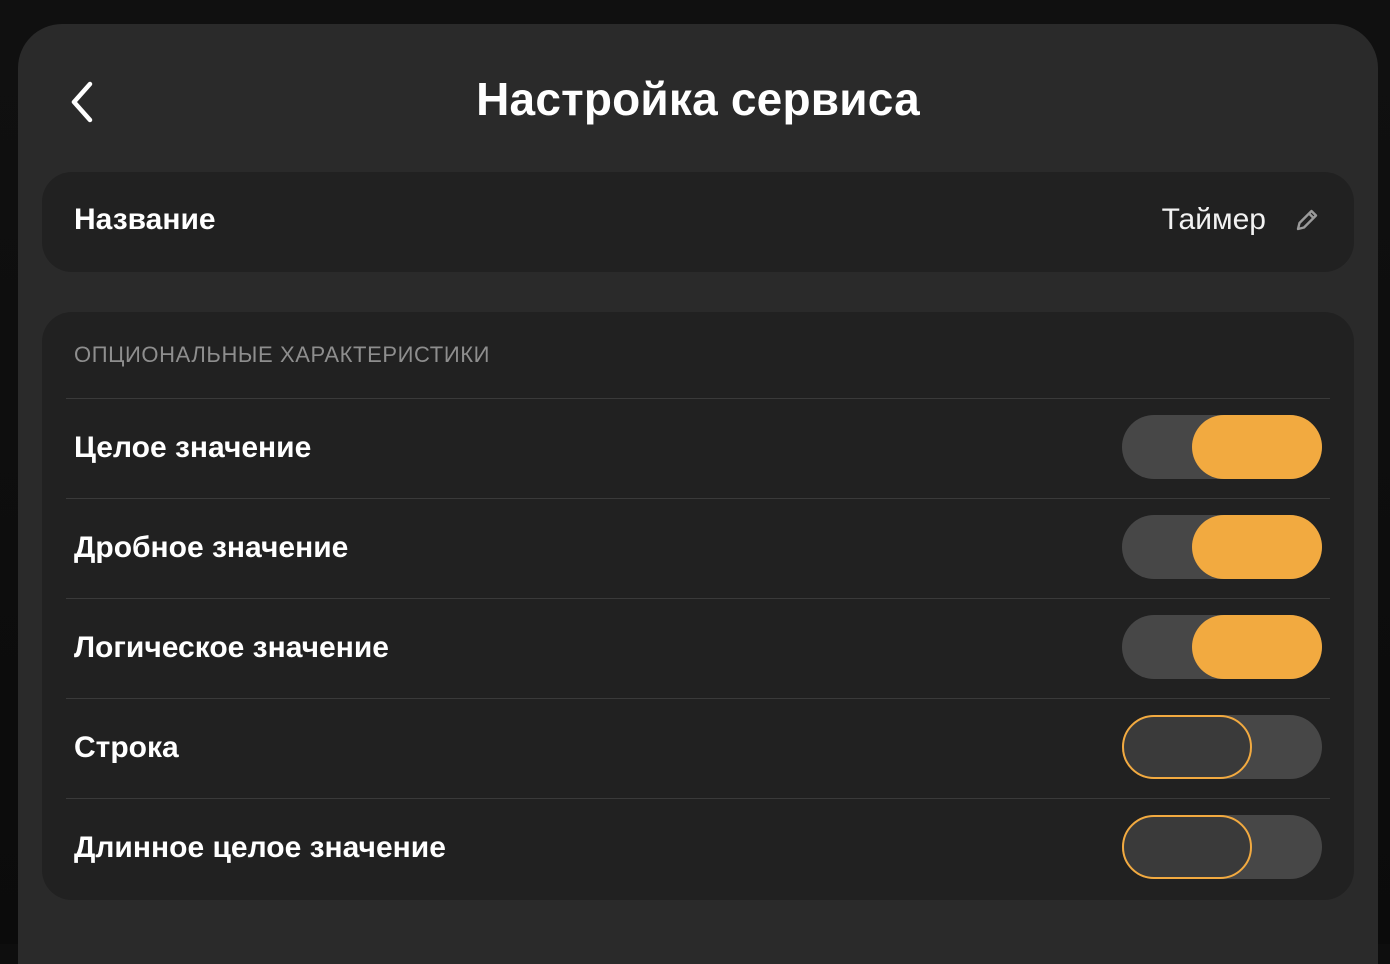 This screenshot has height=964, width=1390. Describe the element at coordinates (698, 548) in the screenshot. I see `list-item: Дробное значение` at that location.